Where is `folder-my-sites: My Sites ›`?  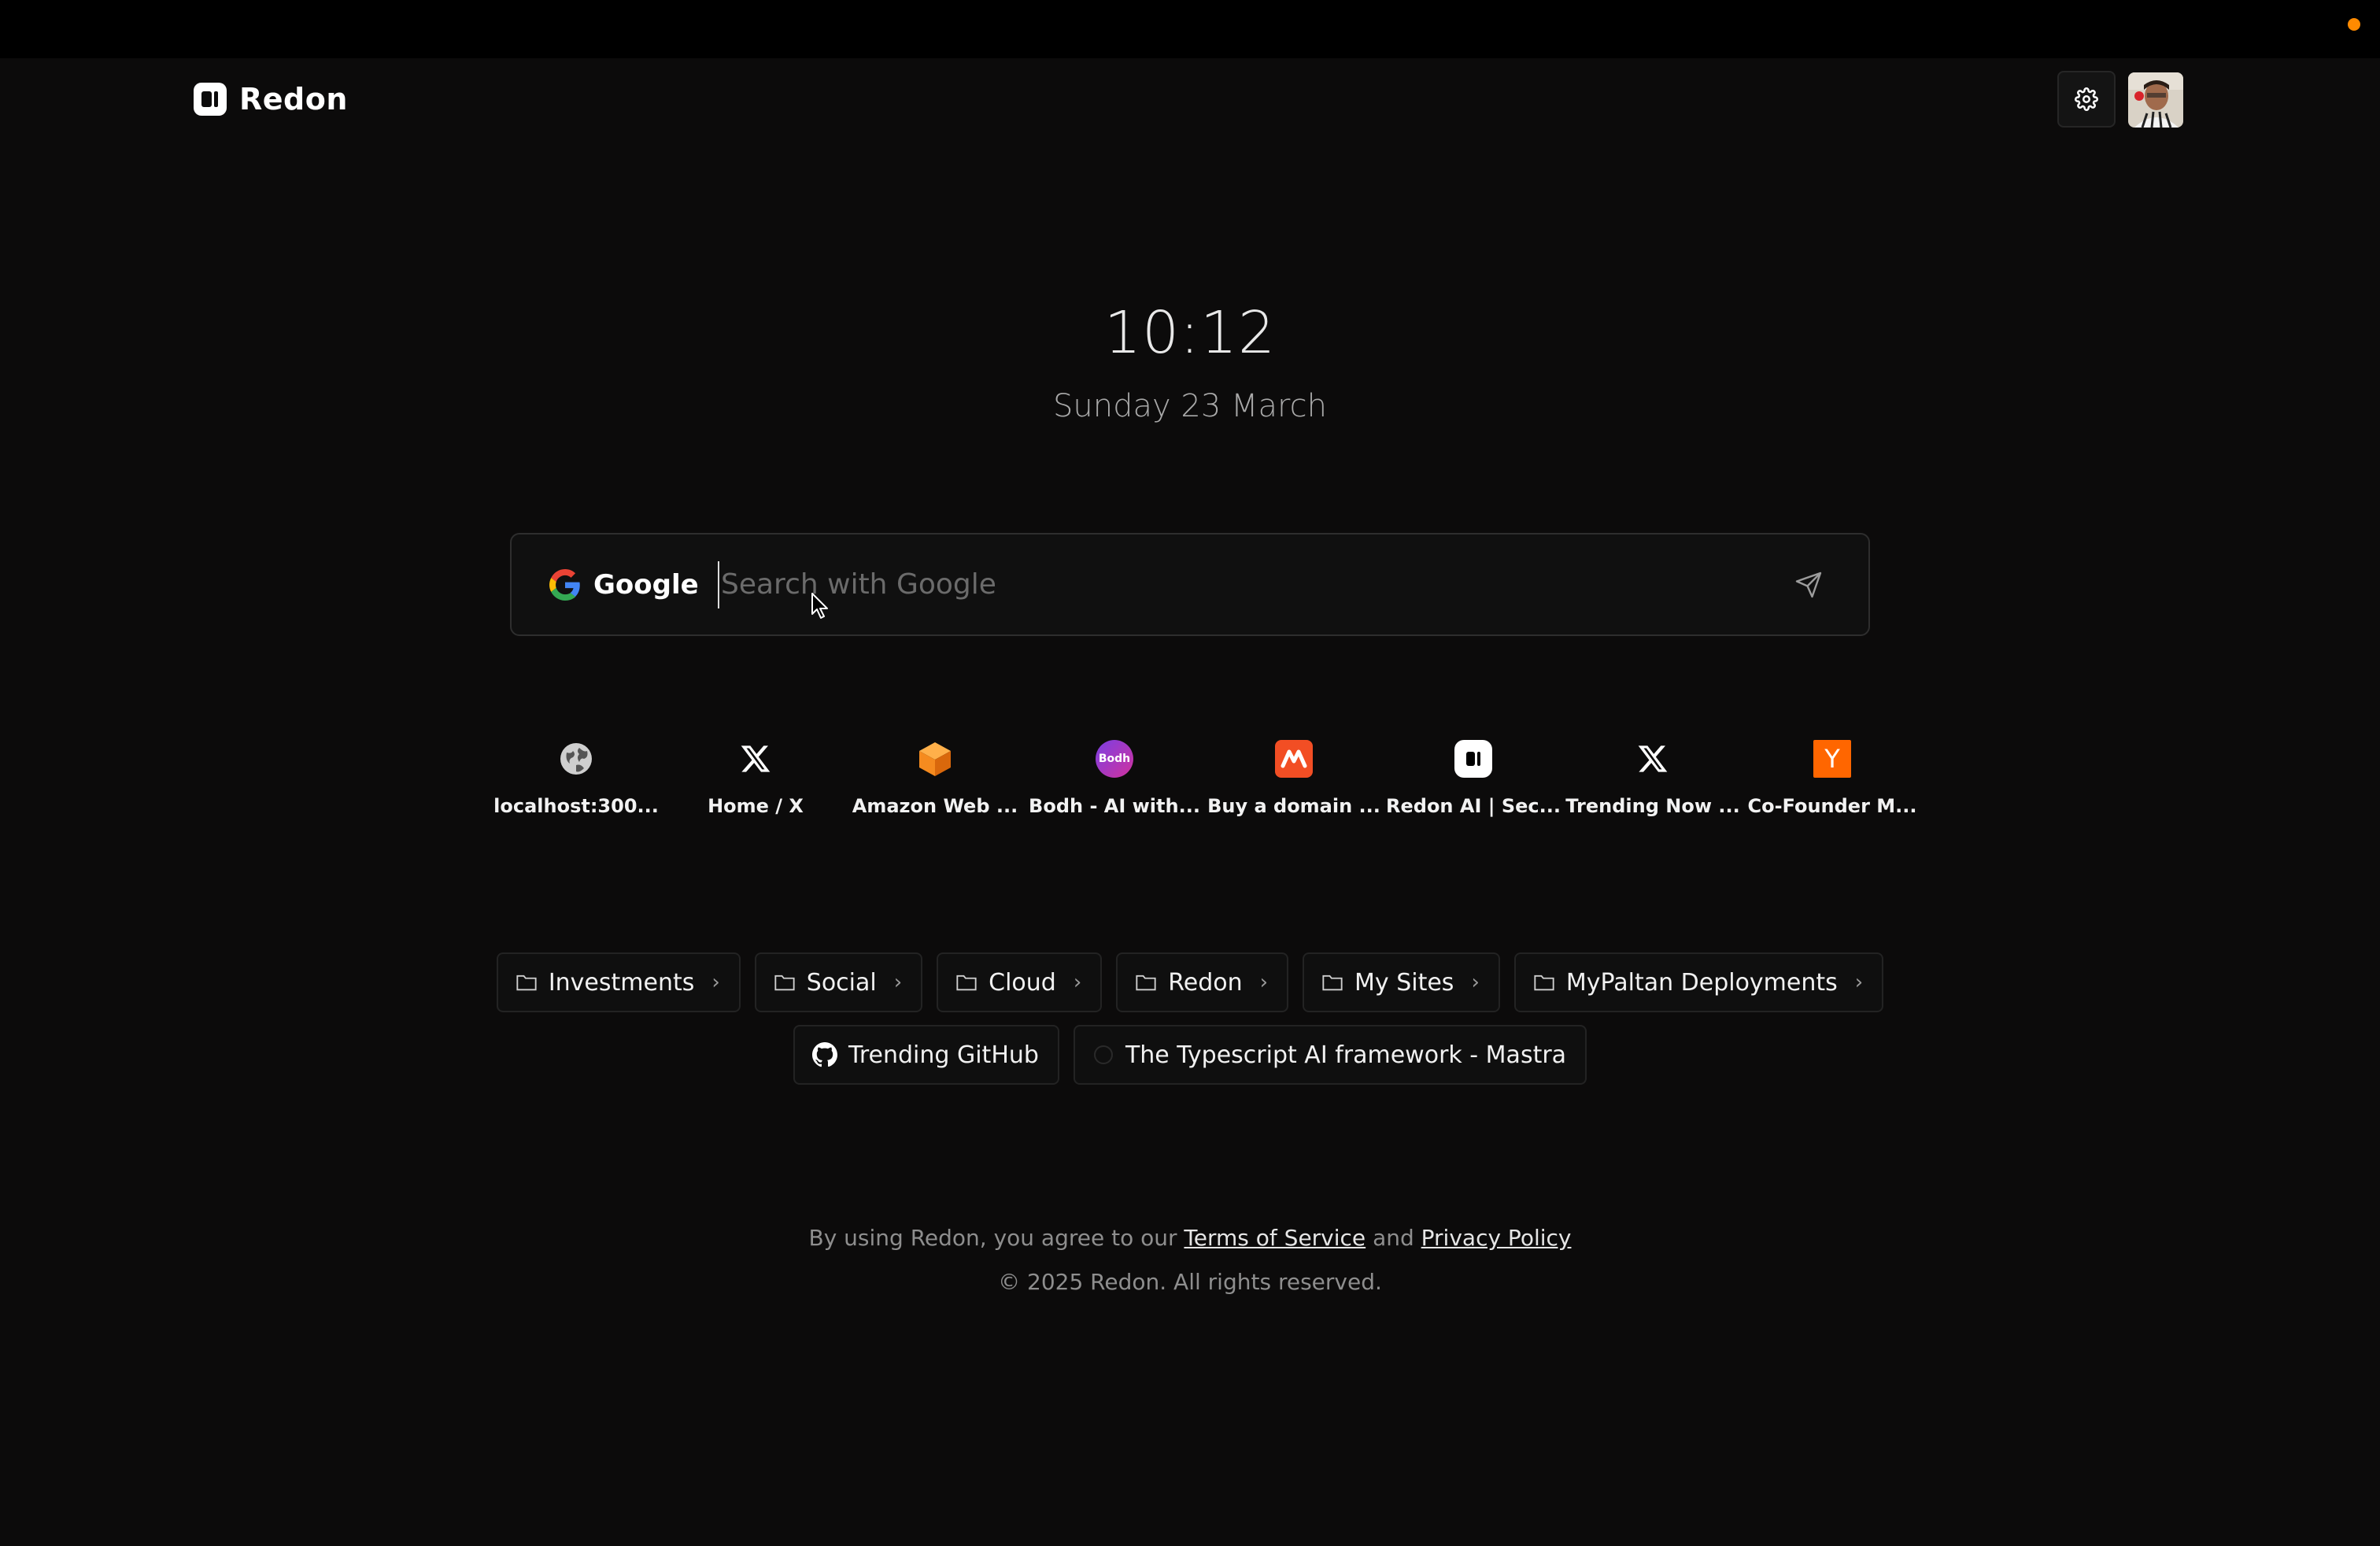
folder-my-sites: My Sites › is located at coordinates (1401, 982).